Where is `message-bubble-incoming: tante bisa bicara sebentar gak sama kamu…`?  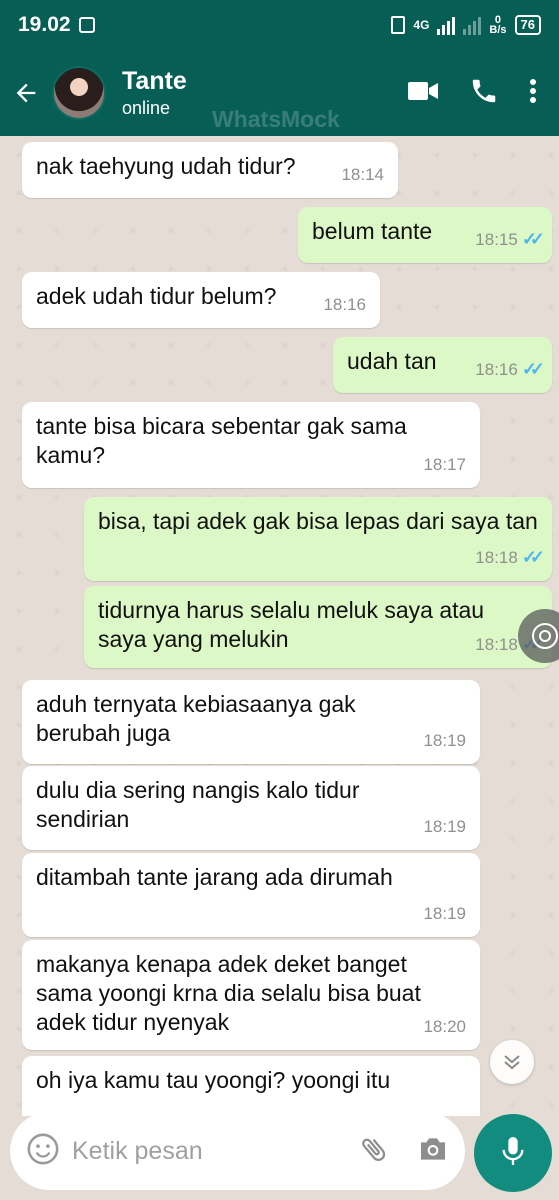 message-bubble-incoming: tante bisa bicara sebentar gak sama kamu… is located at coordinates (251, 445).